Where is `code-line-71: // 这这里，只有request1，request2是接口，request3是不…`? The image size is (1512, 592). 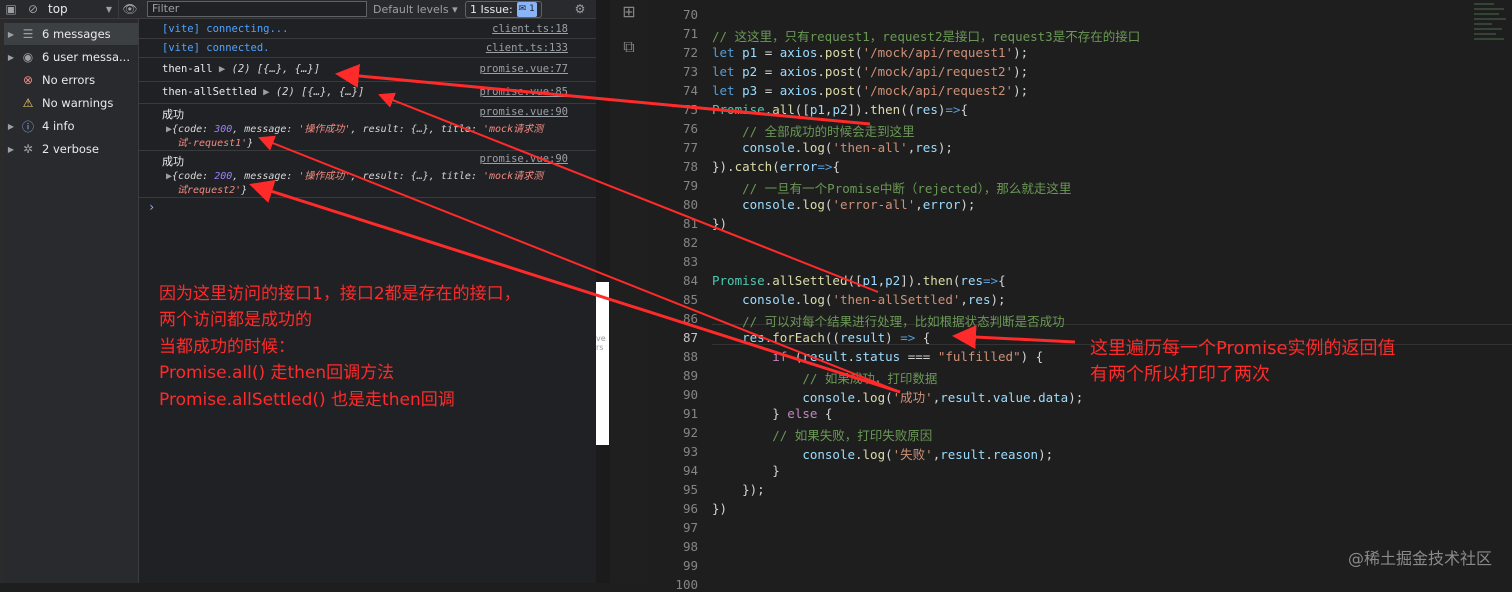 code-line-71: // 这这里，只有request1，request2是接口，request3是不… is located at coordinates (926, 35).